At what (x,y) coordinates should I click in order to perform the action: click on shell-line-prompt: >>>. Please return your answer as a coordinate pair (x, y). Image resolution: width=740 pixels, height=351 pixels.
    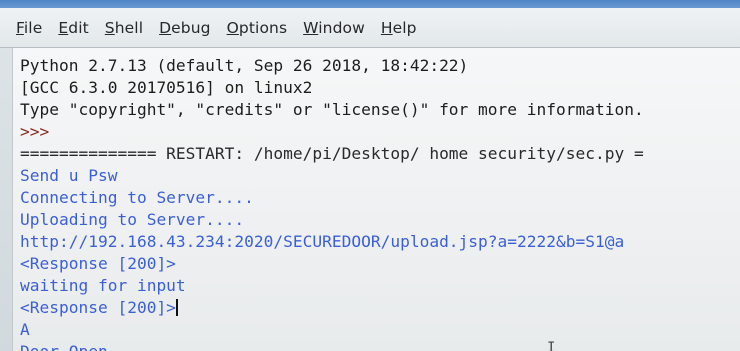
    Looking at the image, I should click on (35, 131).